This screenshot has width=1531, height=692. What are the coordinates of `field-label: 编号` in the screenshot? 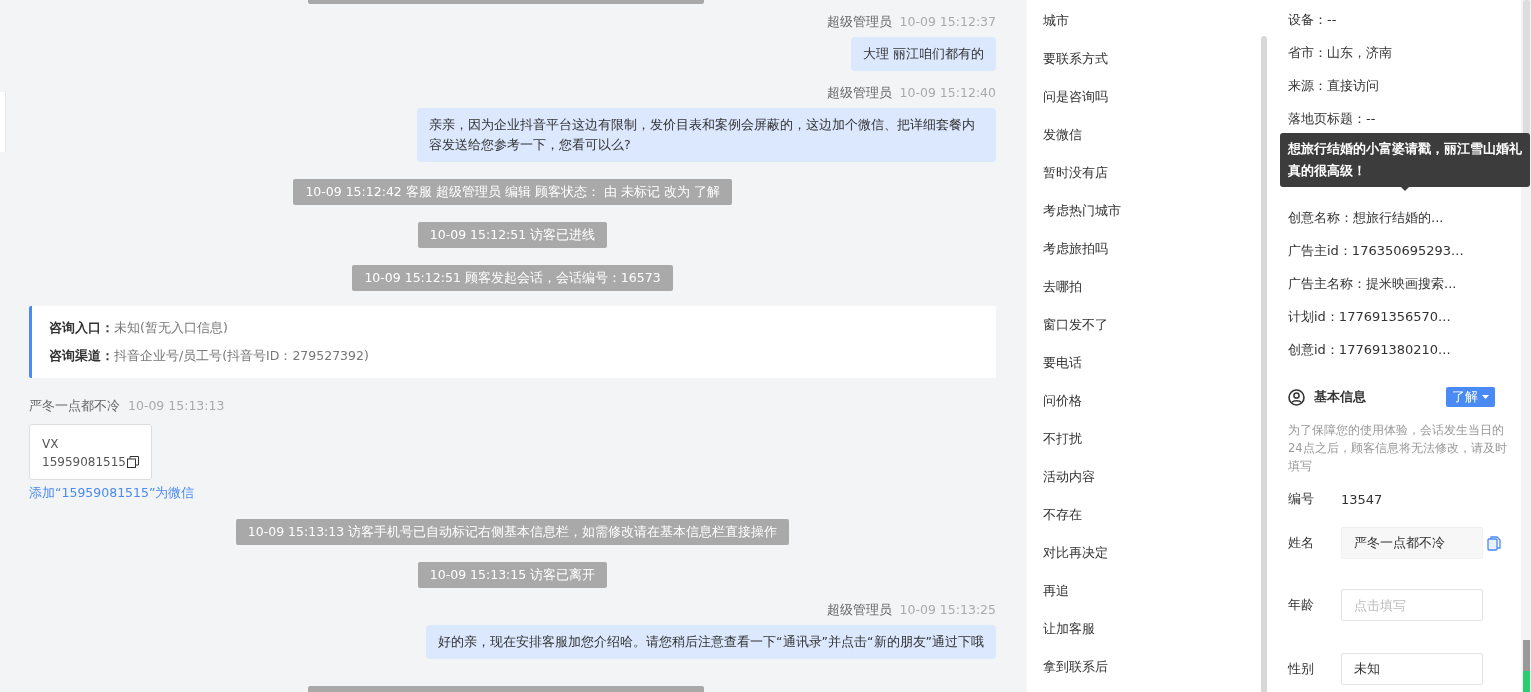 It's located at (1301, 499).